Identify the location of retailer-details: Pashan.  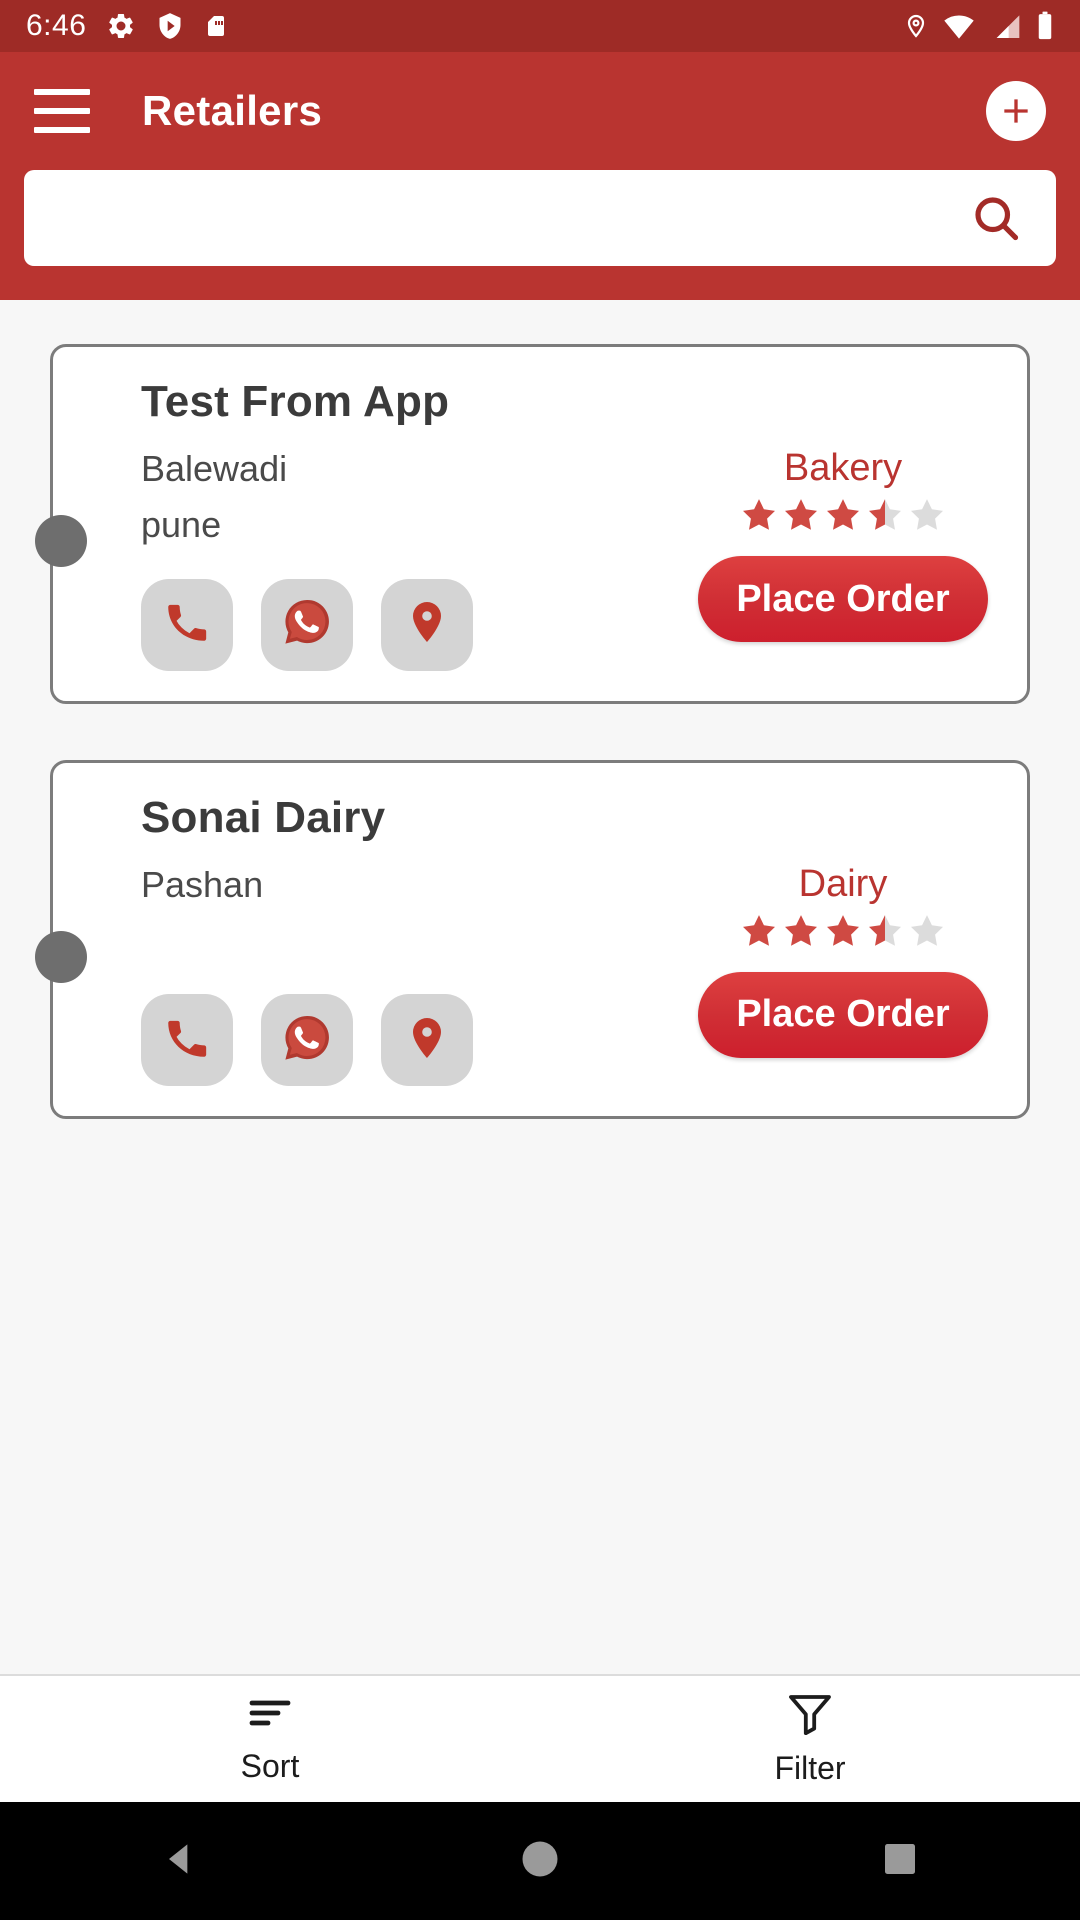
(417, 972).